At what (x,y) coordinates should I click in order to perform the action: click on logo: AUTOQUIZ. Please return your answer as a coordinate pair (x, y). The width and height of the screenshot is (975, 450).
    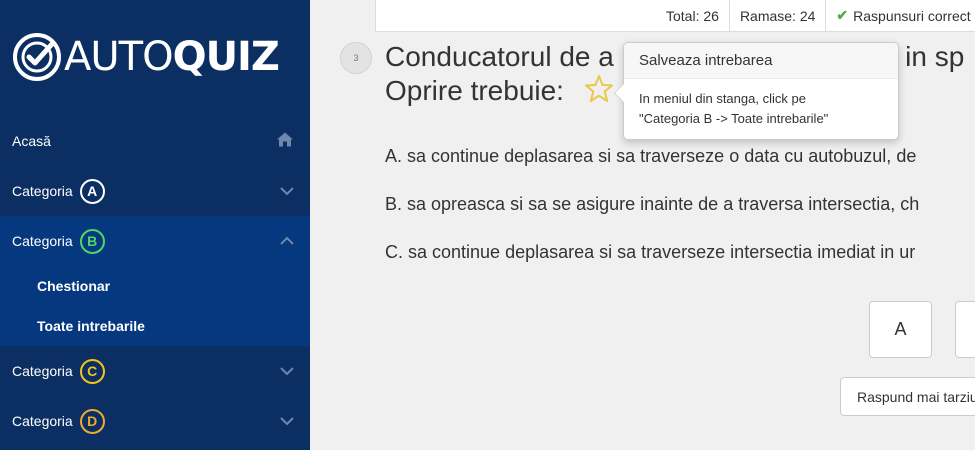
    Looking at the image, I should click on (146, 57).